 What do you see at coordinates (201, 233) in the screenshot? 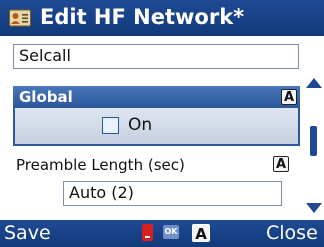
I see `alpha-mode-icon: A` at bounding box center [201, 233].